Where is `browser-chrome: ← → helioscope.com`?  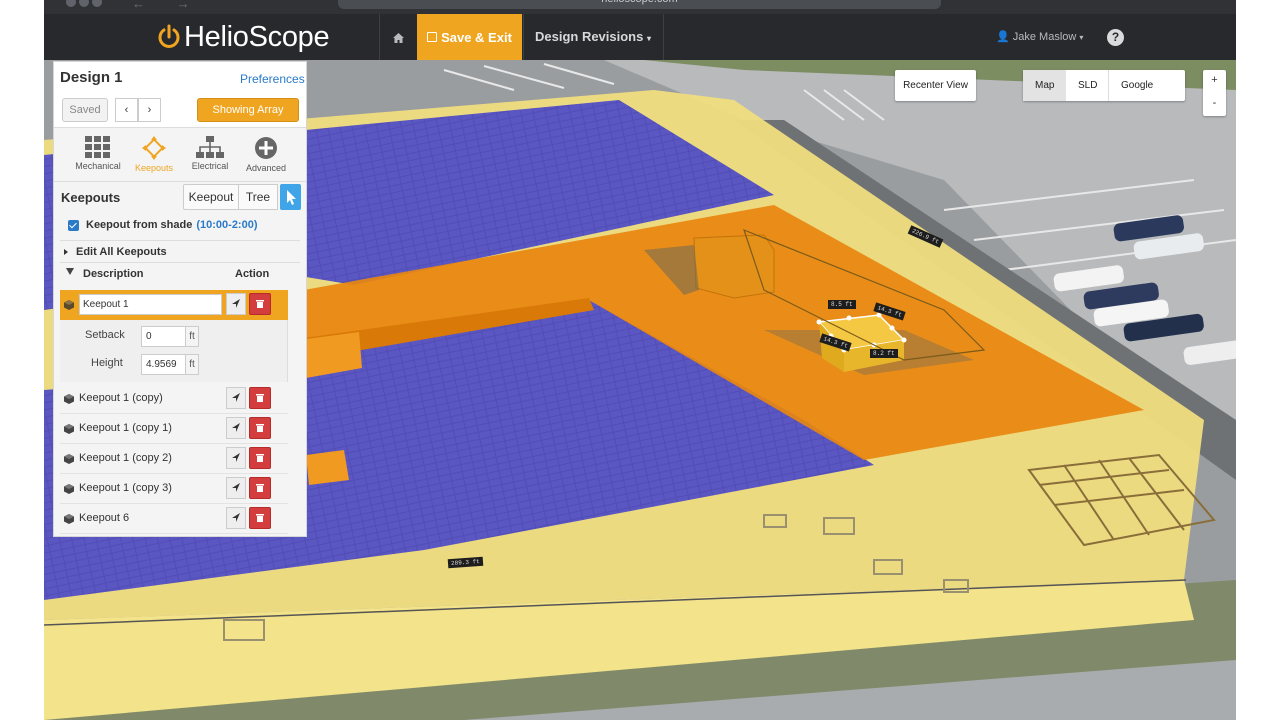
browser-chrome: ← → helioscope.com is located at coordinates (640, 7).